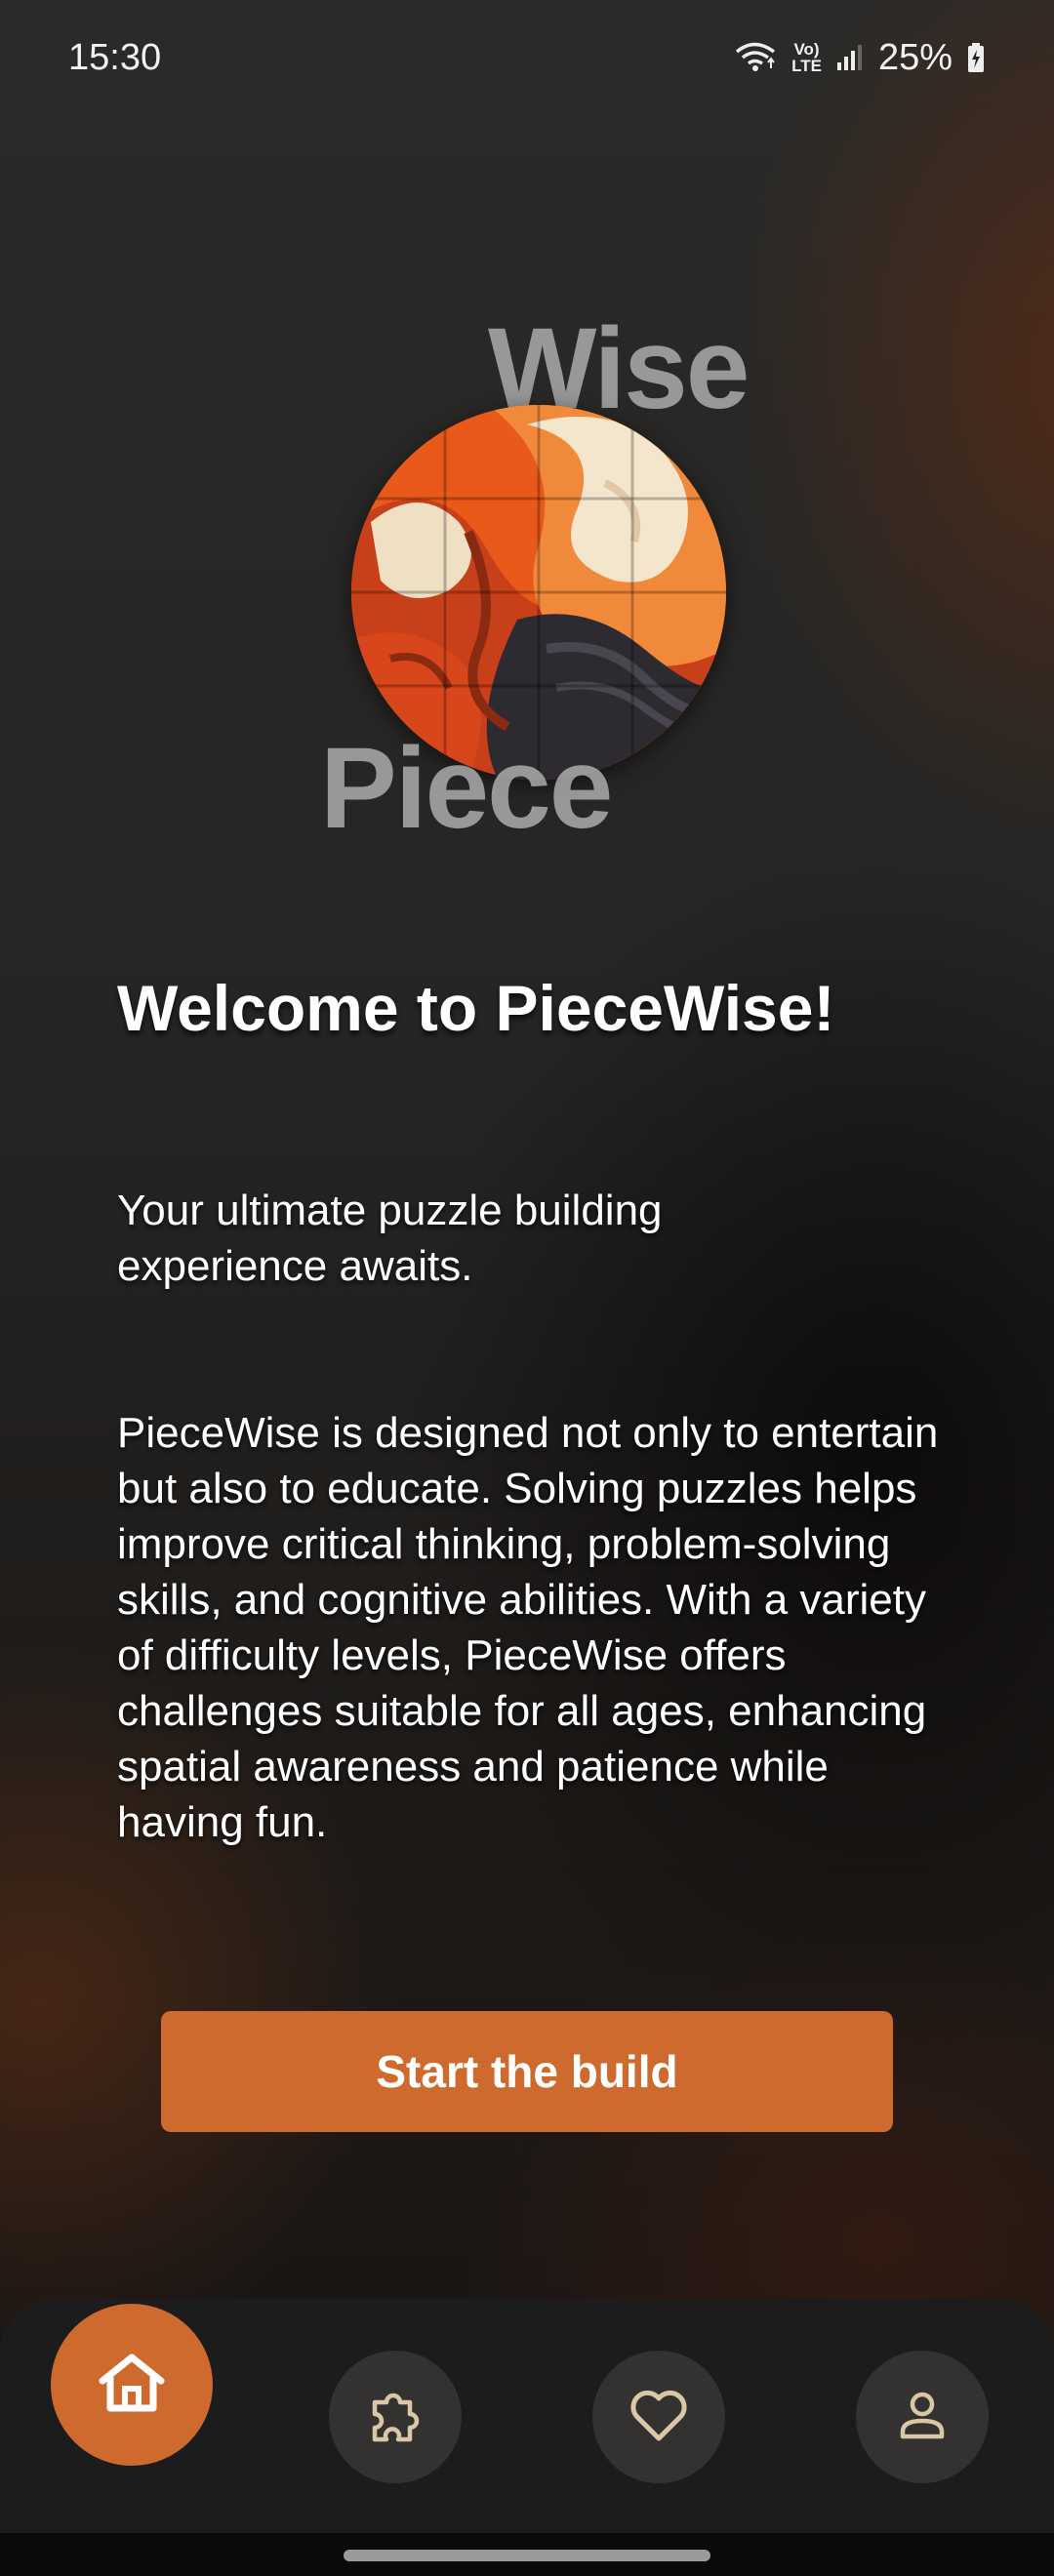 This screenshot has height=2576, width=1054. What do you see at coordinates (115, 57) in the screenshot?
I see `status-time: 15:30` at bounding box center [115, 57].